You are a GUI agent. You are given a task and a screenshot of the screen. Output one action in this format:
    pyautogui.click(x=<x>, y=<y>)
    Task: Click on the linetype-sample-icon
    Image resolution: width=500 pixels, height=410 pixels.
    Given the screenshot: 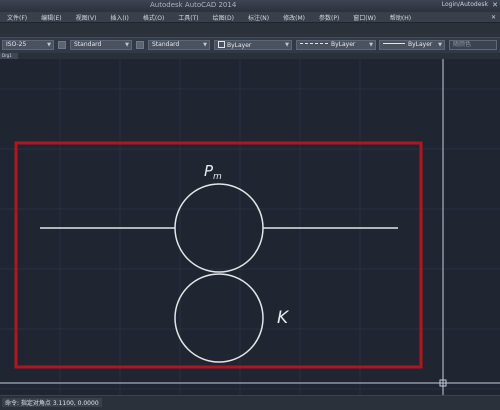 What is the action you would take?
    pyautogui.click(x=314, y=43)
    